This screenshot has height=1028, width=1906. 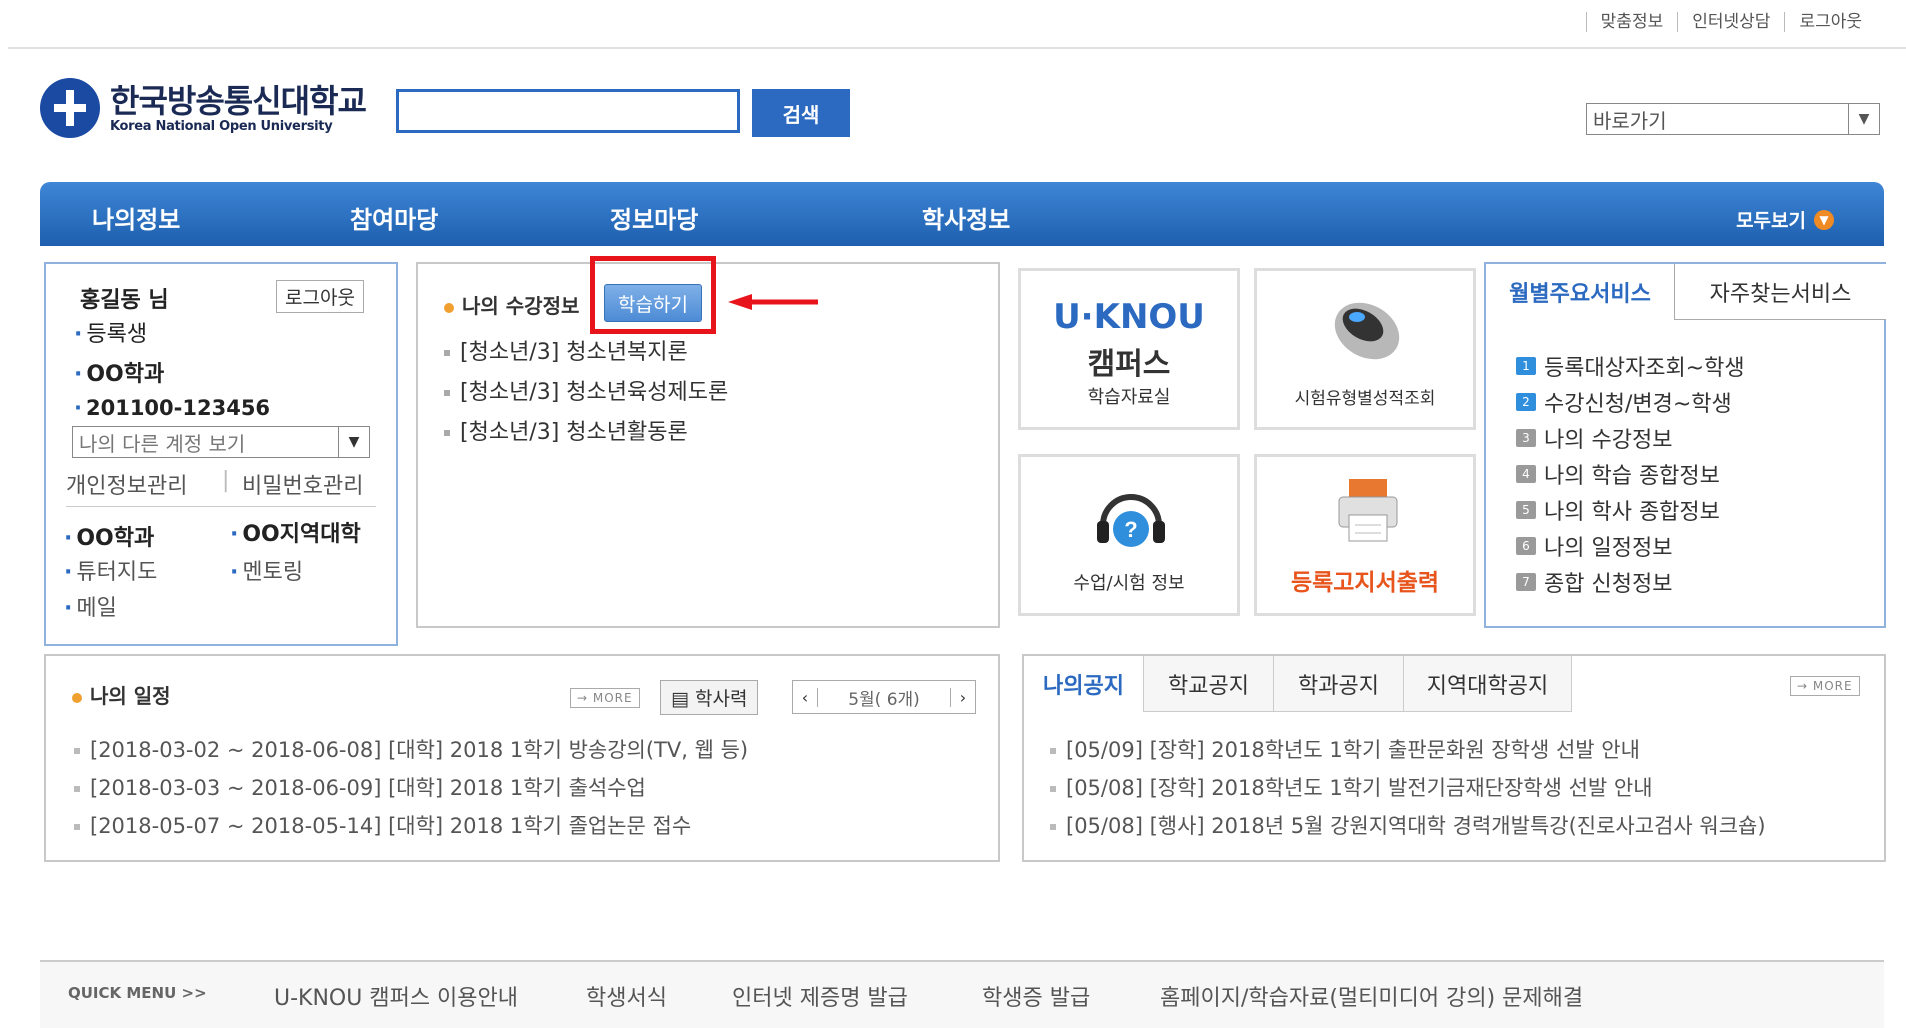 What do you see at coordinates (221, 126) in the screenshot?
I see `logo-english-name: Korea National Open University` at bounding box center [221, 126].